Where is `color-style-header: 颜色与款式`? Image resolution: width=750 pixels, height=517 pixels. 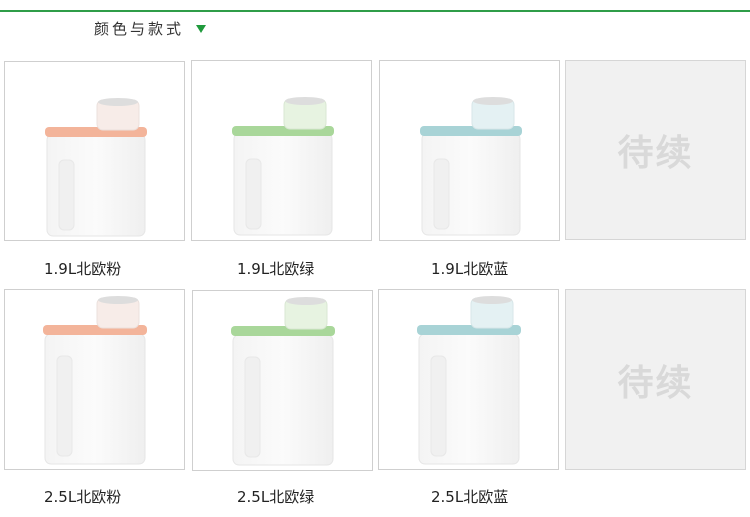
color-style-header: 颜色与款式 is located at coordinates (150, 28).